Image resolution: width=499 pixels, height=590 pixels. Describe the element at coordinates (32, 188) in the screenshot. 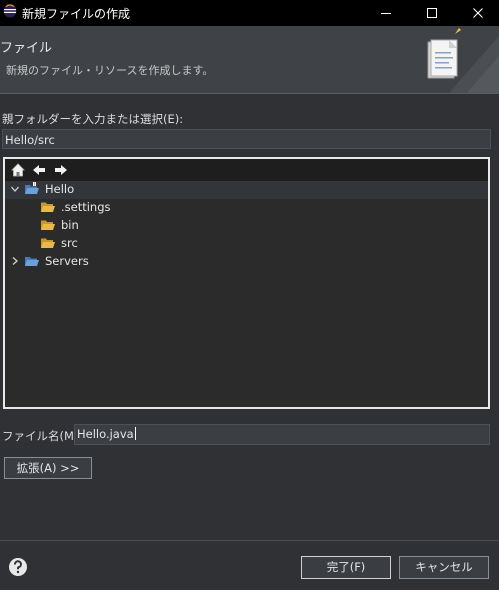

I see `project-folder-open-icon: J` at that location.